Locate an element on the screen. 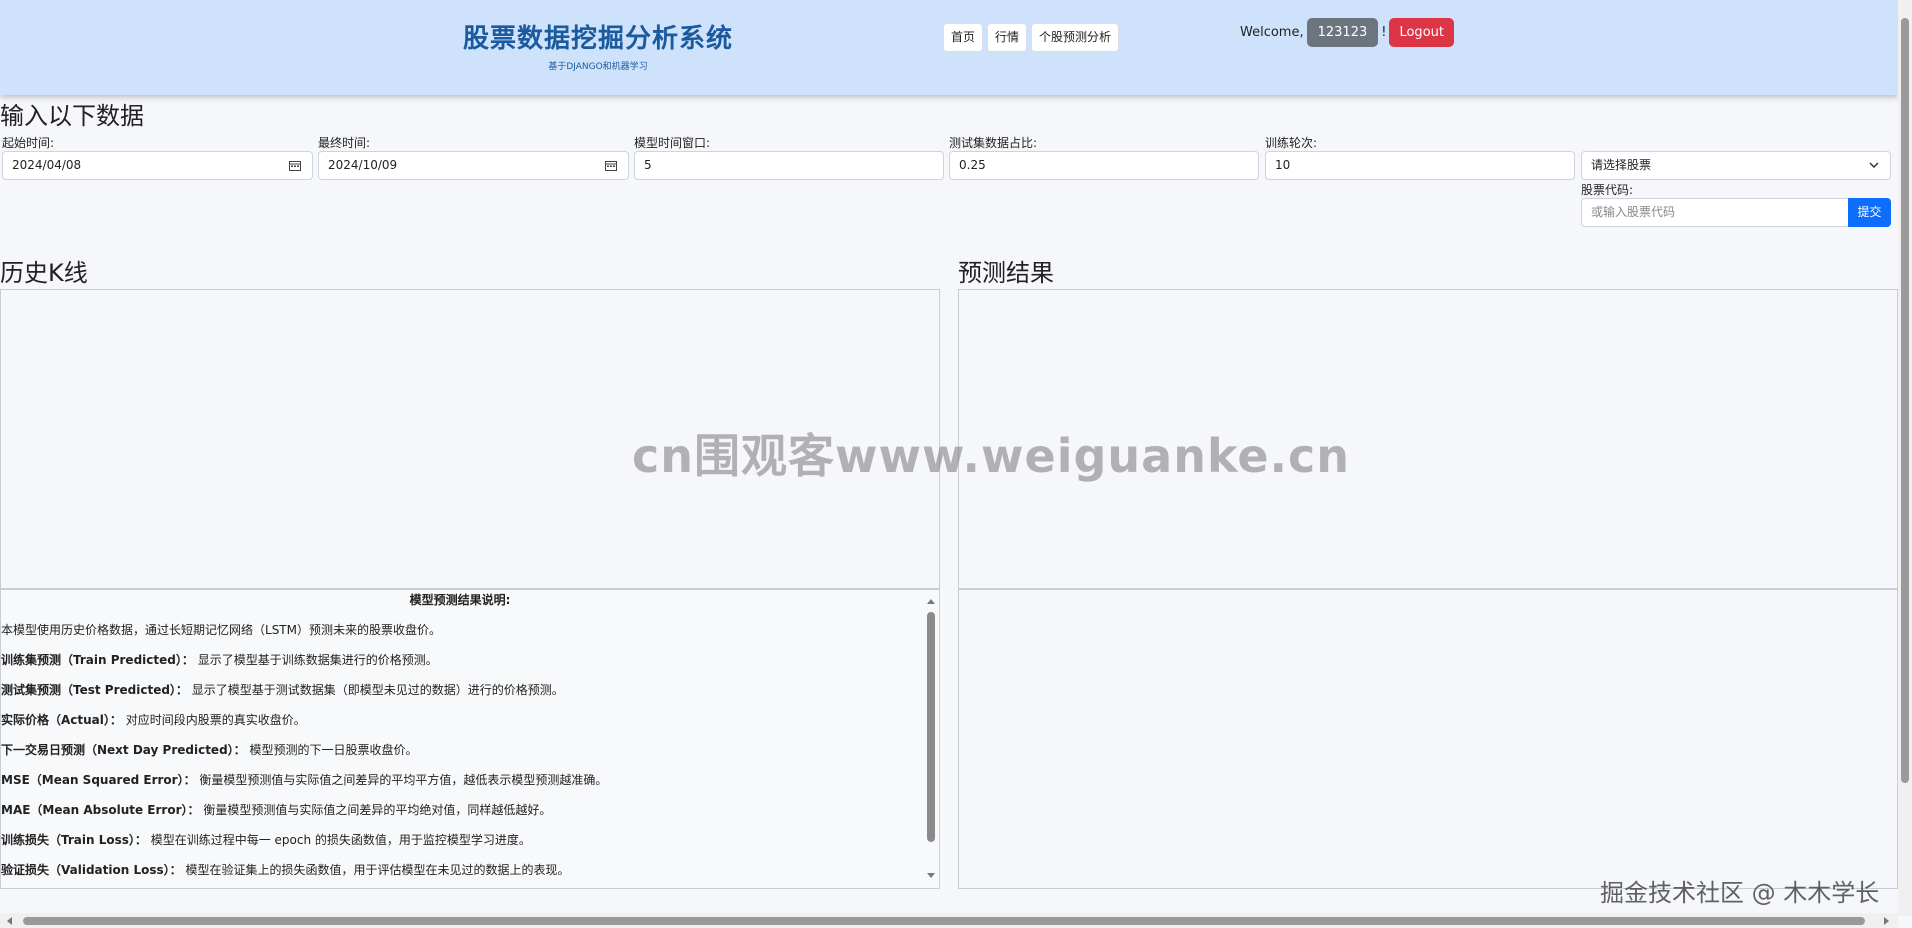  brand: 股票数据挖掘分析系统 基于DJANGO和机器学习 is located at coordinates (598, 45).